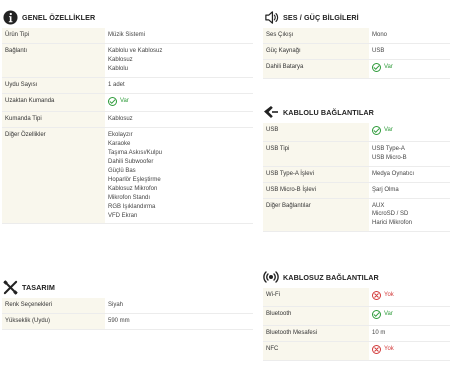  I want to click on table-row: Ürün Tipi Müzik Sistemi, so click(127, 36).